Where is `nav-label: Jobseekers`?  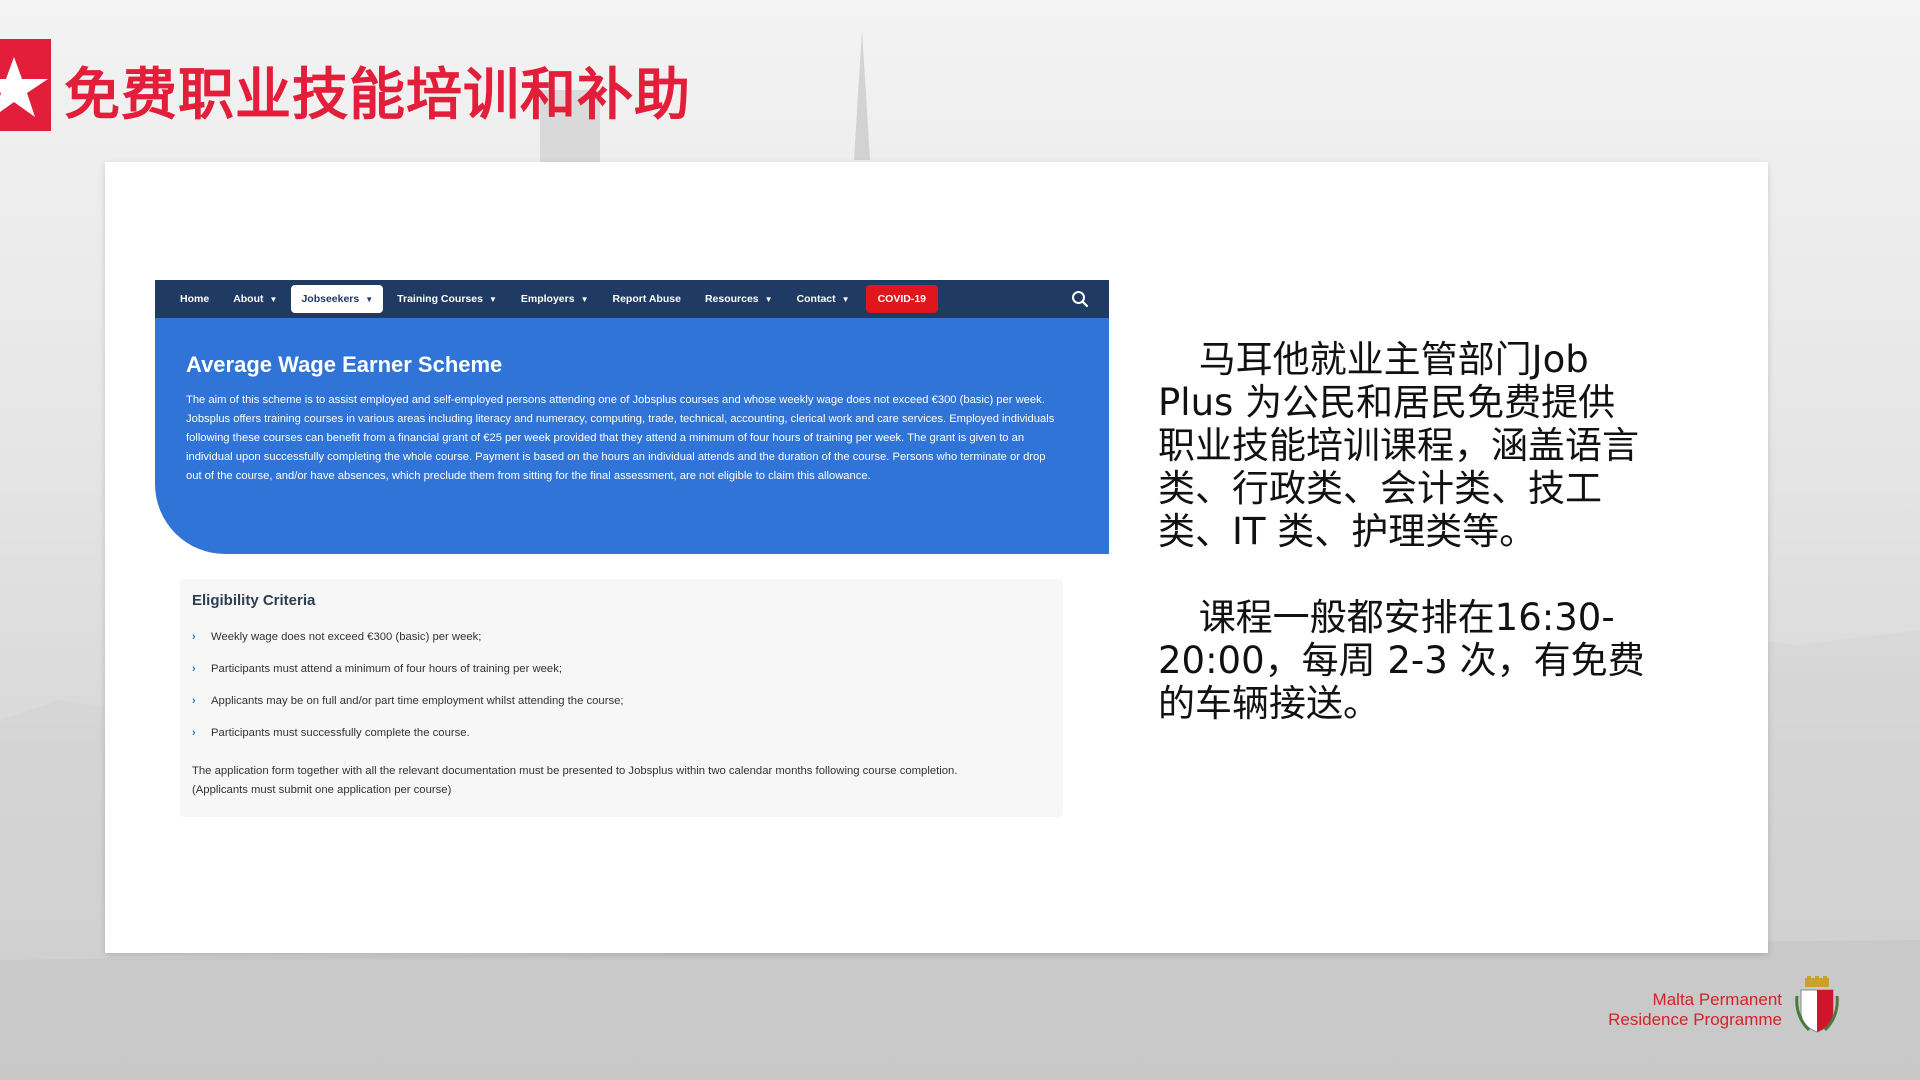
nav-label: Jobseekers is located at coordinates (330, 299).